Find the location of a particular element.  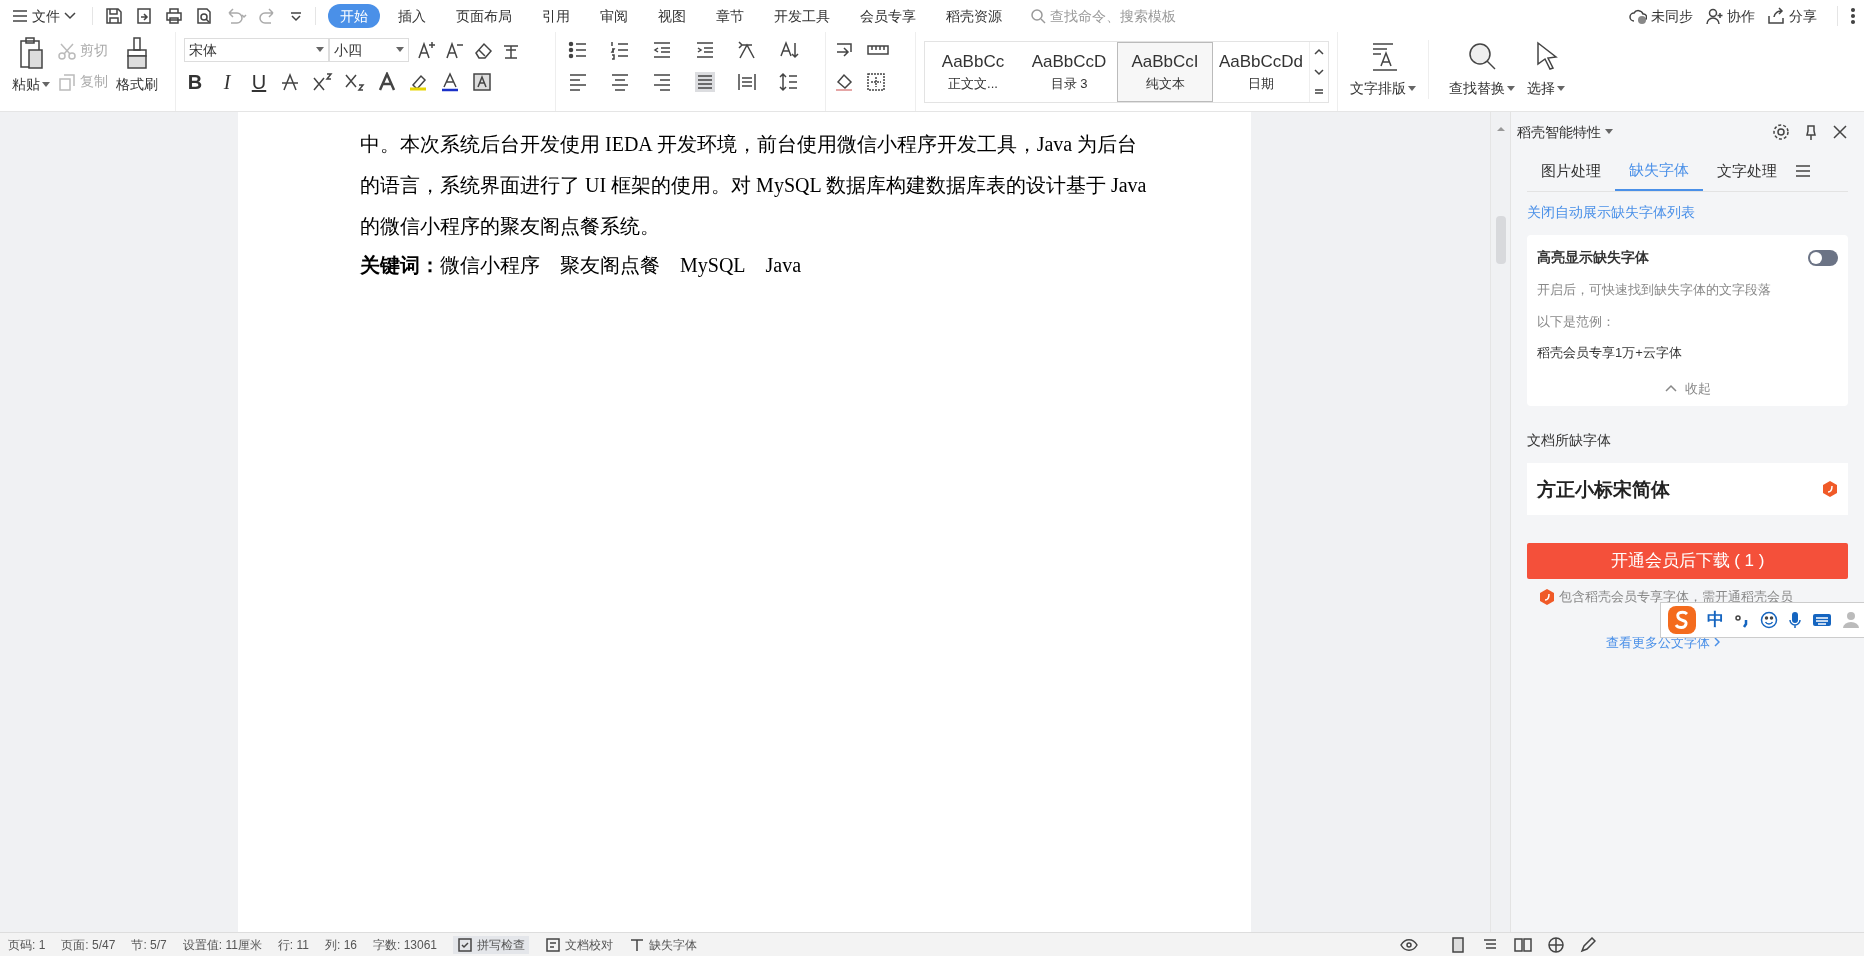

align-left-icon is located at coordinates (578, 82).